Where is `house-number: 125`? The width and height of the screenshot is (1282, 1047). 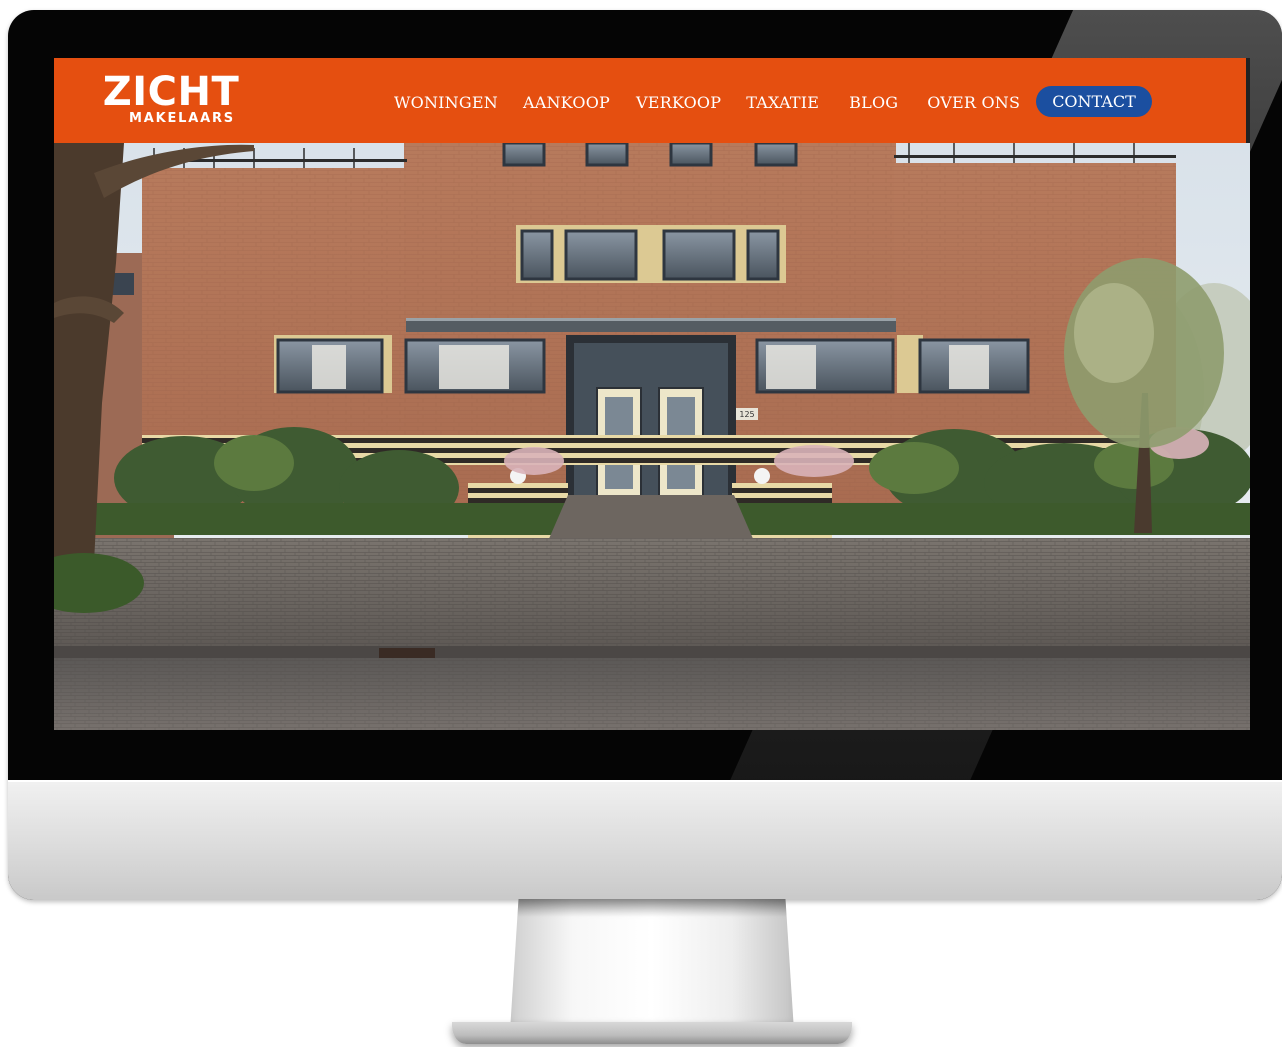
house-number: 125 is located at coordinates (746, 414).